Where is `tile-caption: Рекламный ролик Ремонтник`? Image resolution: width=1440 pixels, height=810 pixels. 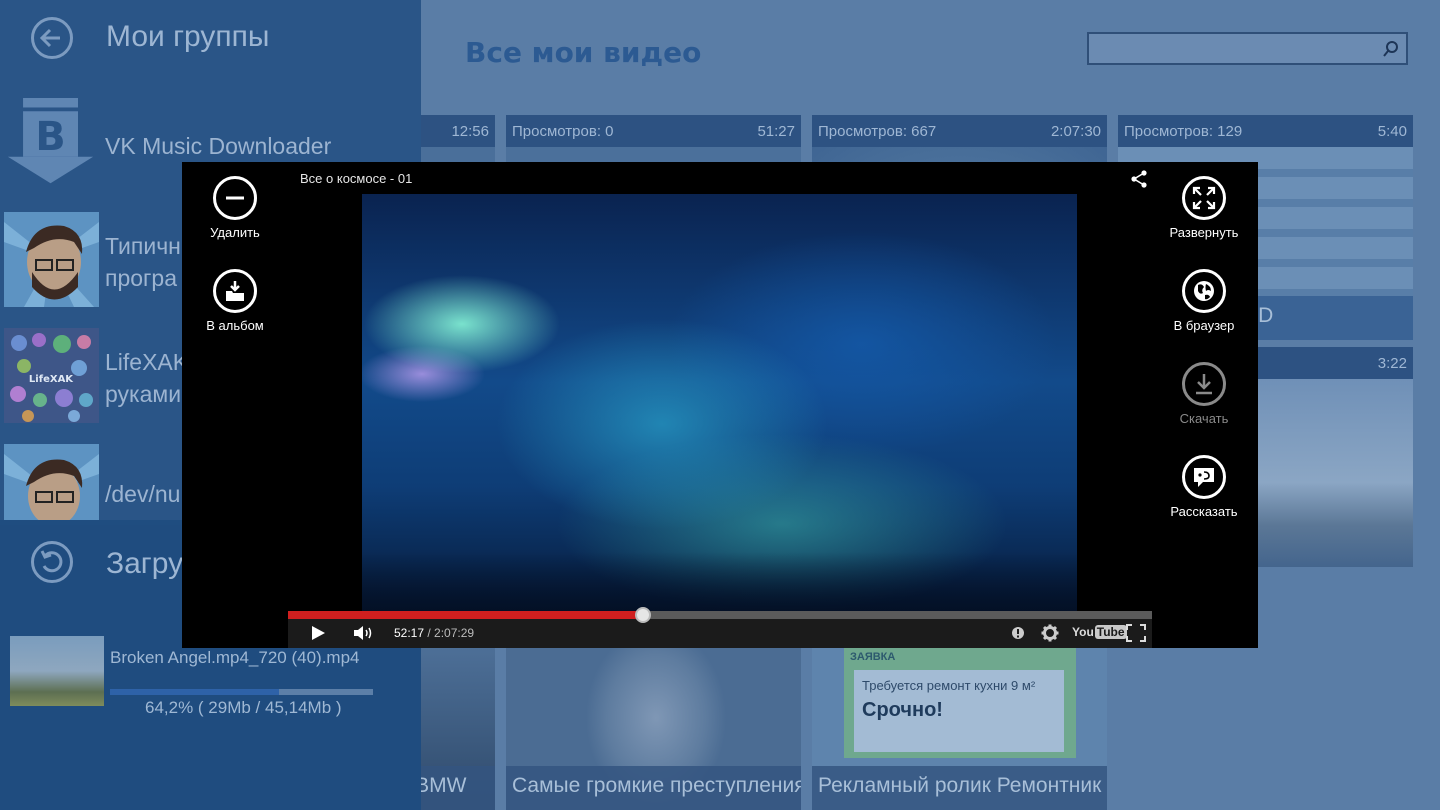
tile-caption: Рекламный ролик Ремонтник is located at coordinates (959, 788).